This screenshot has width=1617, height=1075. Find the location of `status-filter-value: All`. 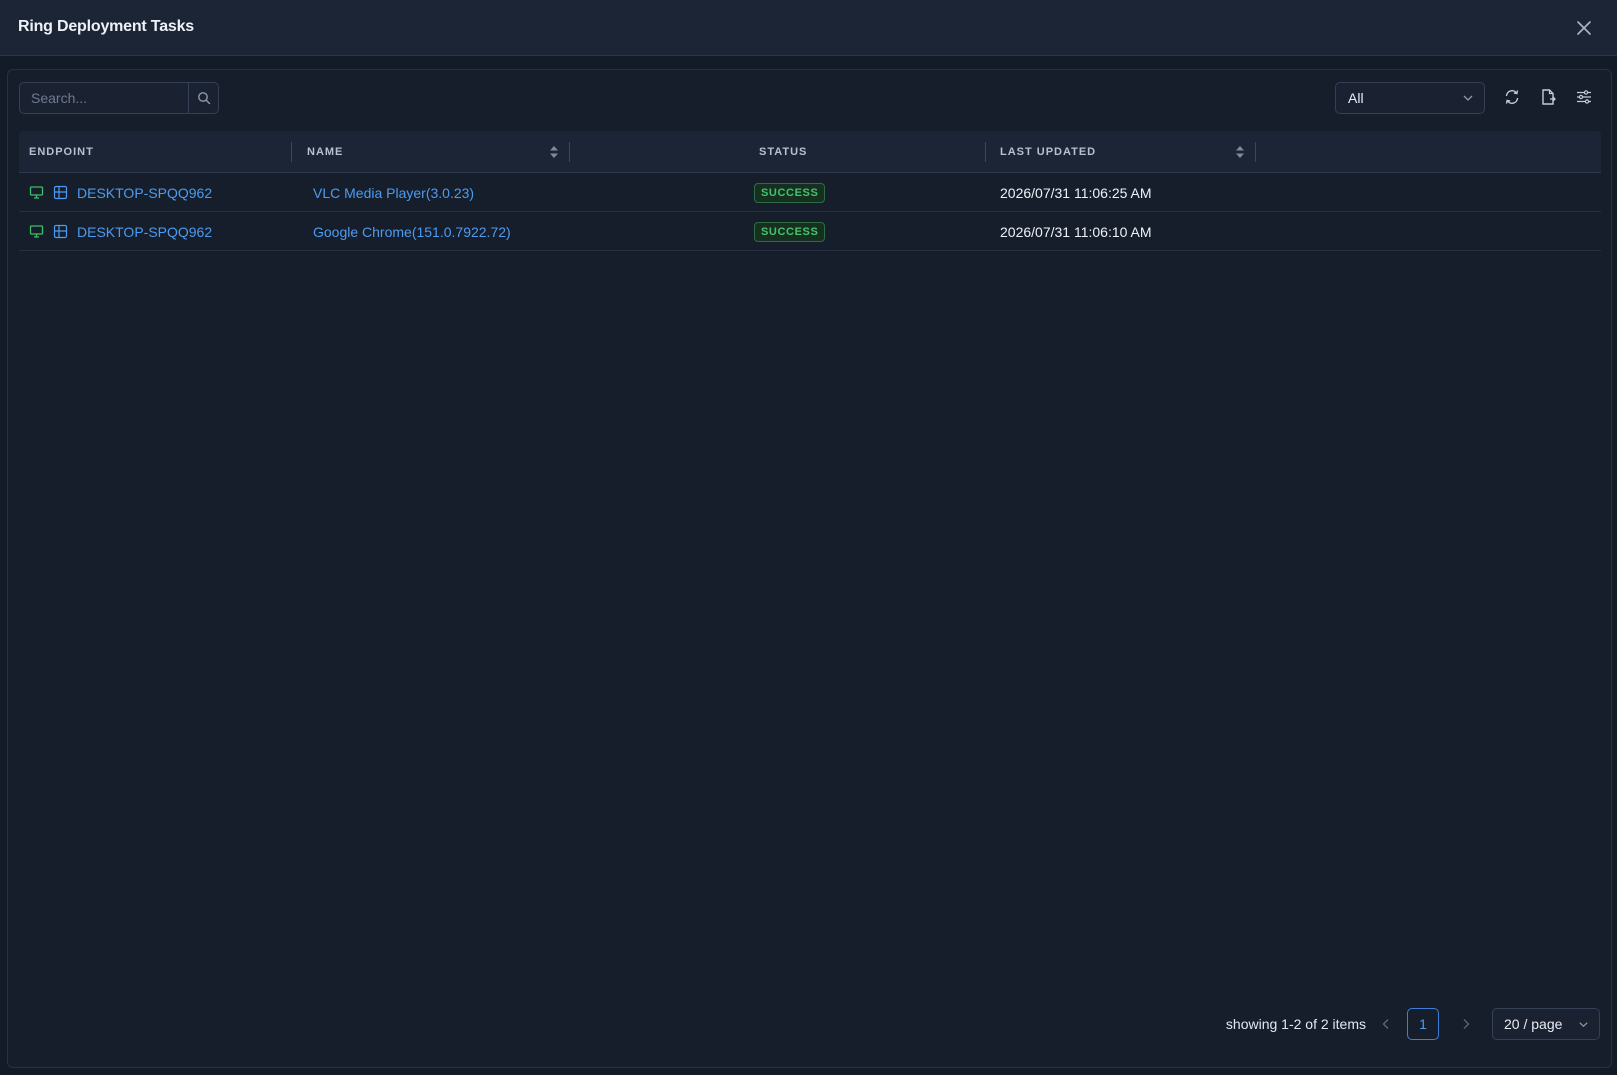

status-filter-value: All is located at coordinates (1356, 98).